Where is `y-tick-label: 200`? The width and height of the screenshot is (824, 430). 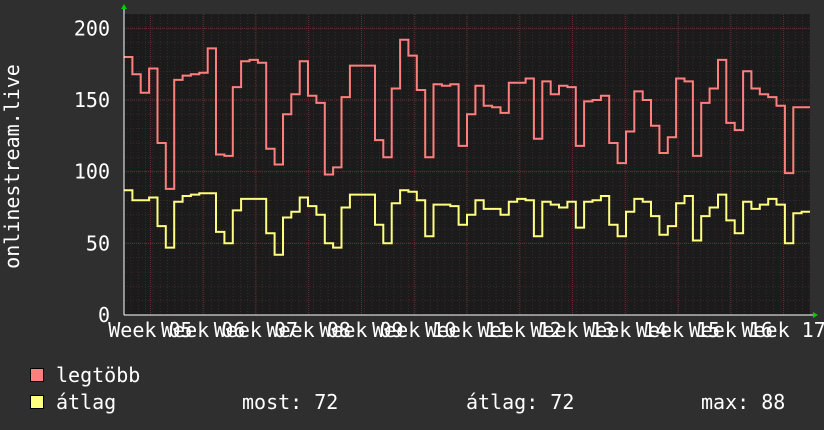 y-tick-label: 200 is located at coordinates (92, 28).